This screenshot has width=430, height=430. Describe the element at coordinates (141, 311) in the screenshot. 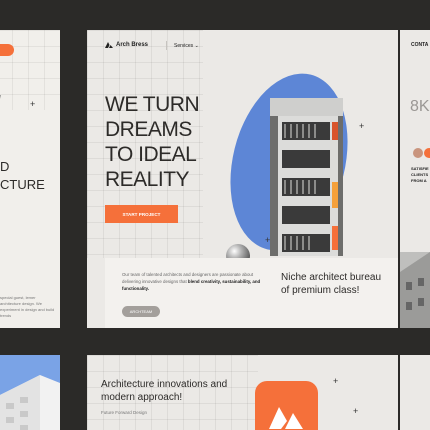

I see `archteam-tag: ARCHTEAM` at that location.